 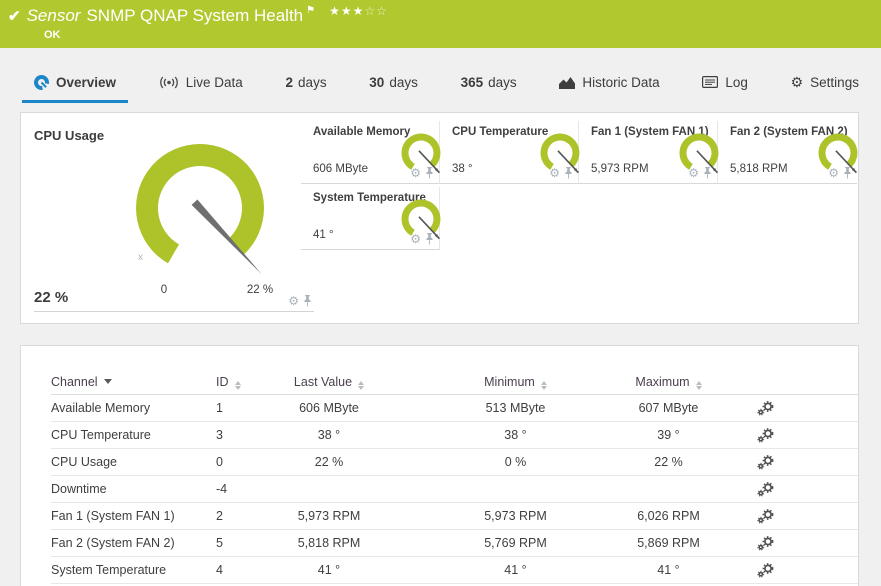 What do you see at coordinates (515, 462) in the screenshot?
I see `channel-minimum: 0 %` at bounding box center [515, 462].